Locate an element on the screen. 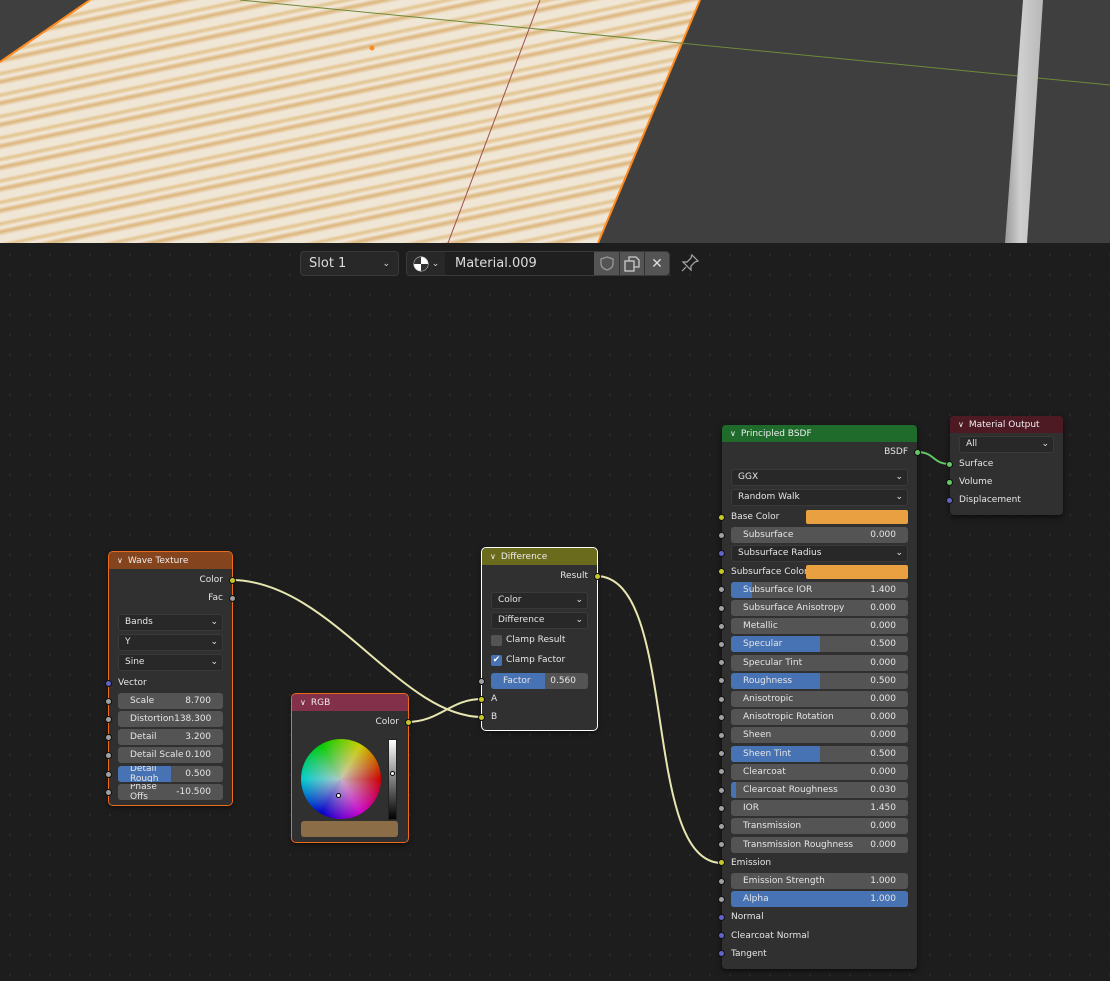 This screenshot has height=981, width=1110. field-transmission: Transmission 0.000 is located at coordinates (819, 826).